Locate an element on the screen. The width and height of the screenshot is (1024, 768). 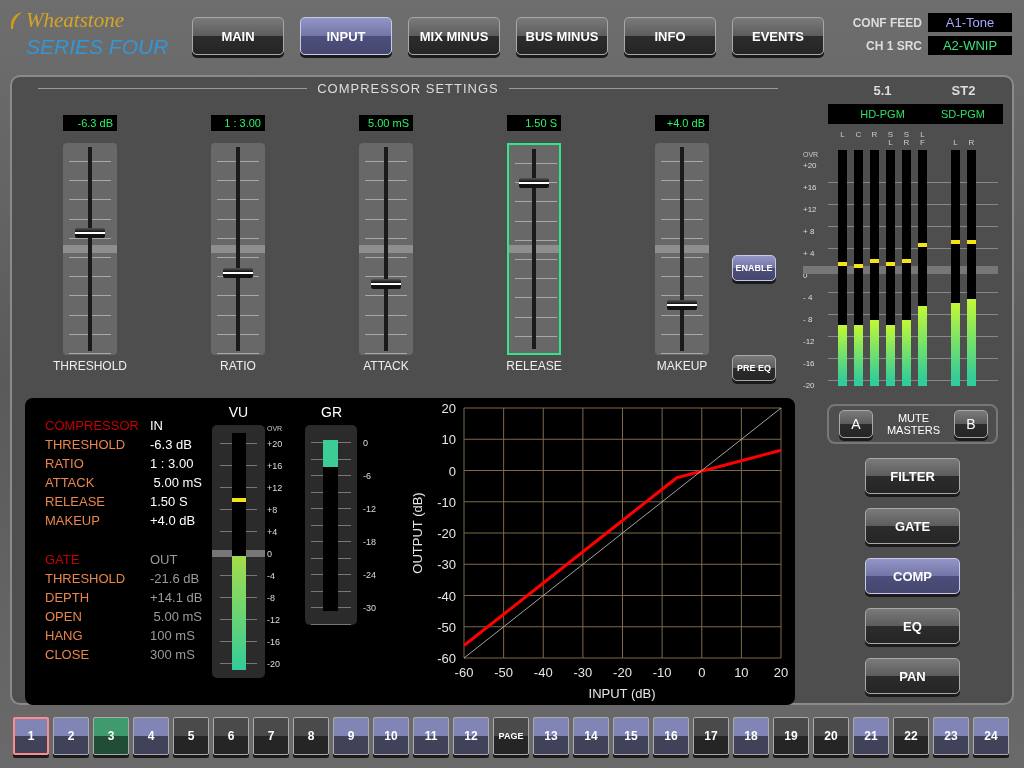
mute-masters-label: MUTE MASTERS is located at coordinates (913, 424).